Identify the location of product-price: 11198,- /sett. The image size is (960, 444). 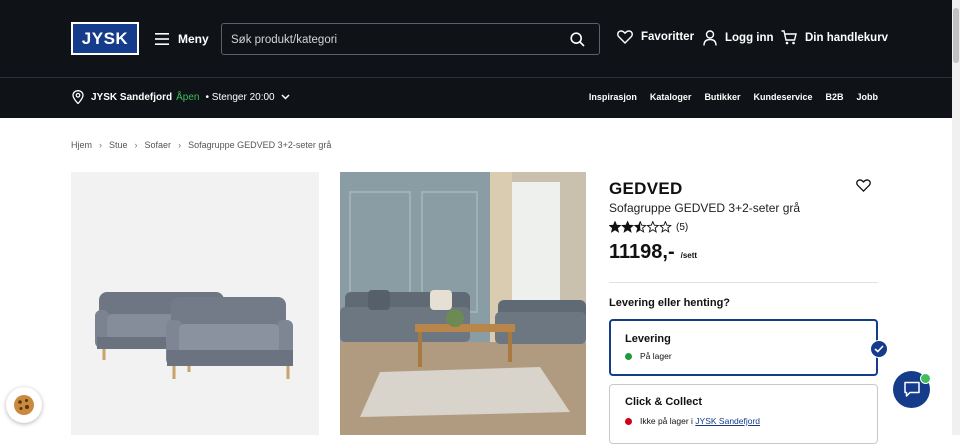
(653, 252).